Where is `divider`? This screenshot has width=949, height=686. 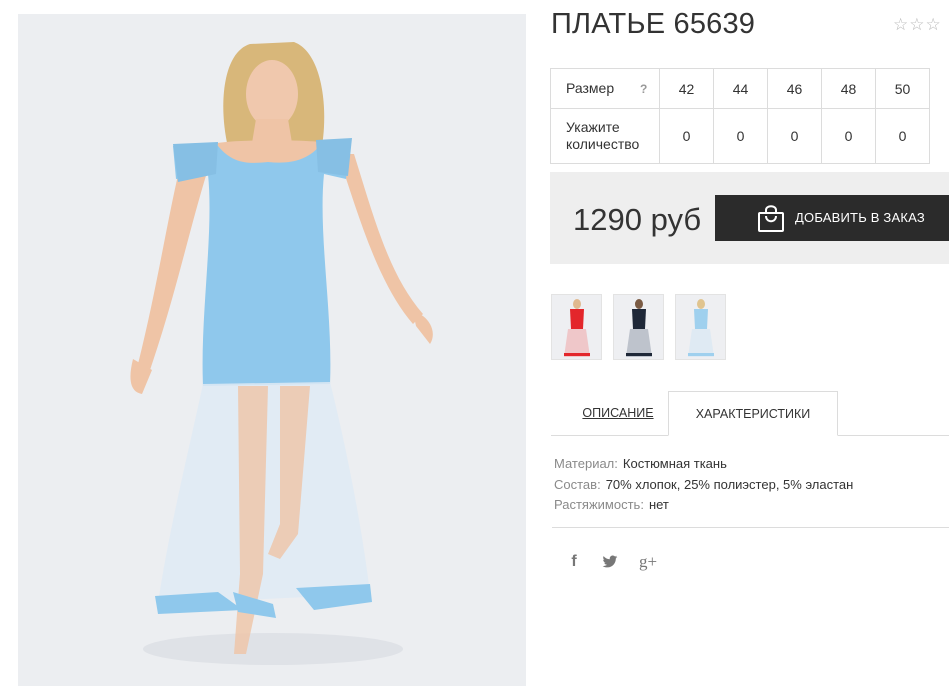 divider is located at coordinates (750, 527).